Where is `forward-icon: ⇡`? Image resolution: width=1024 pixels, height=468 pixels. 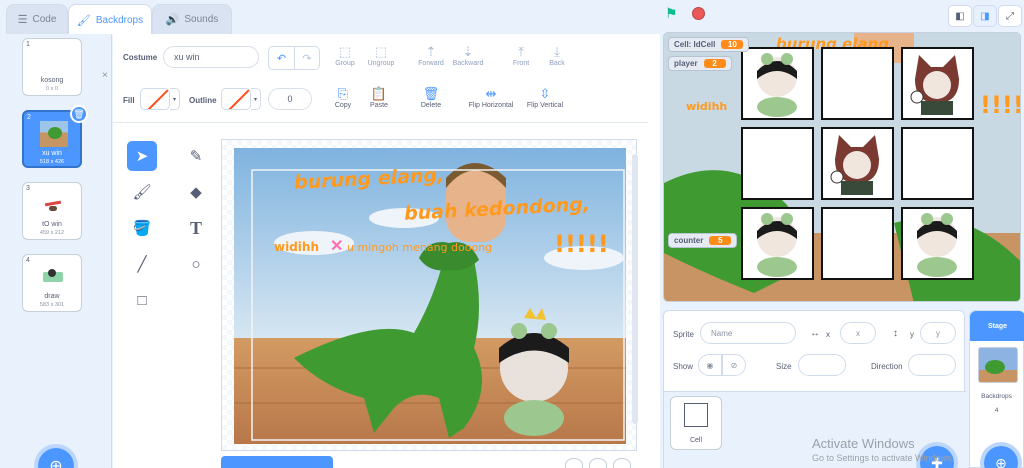 forward-icon: ⇡ is located at coordinates (431, 51).